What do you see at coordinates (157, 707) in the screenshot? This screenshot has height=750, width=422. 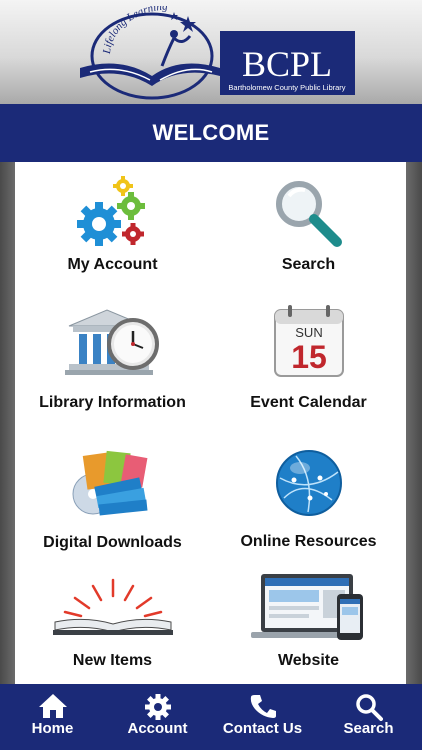 I see `gear-icon` at bounding box center [157, 707].